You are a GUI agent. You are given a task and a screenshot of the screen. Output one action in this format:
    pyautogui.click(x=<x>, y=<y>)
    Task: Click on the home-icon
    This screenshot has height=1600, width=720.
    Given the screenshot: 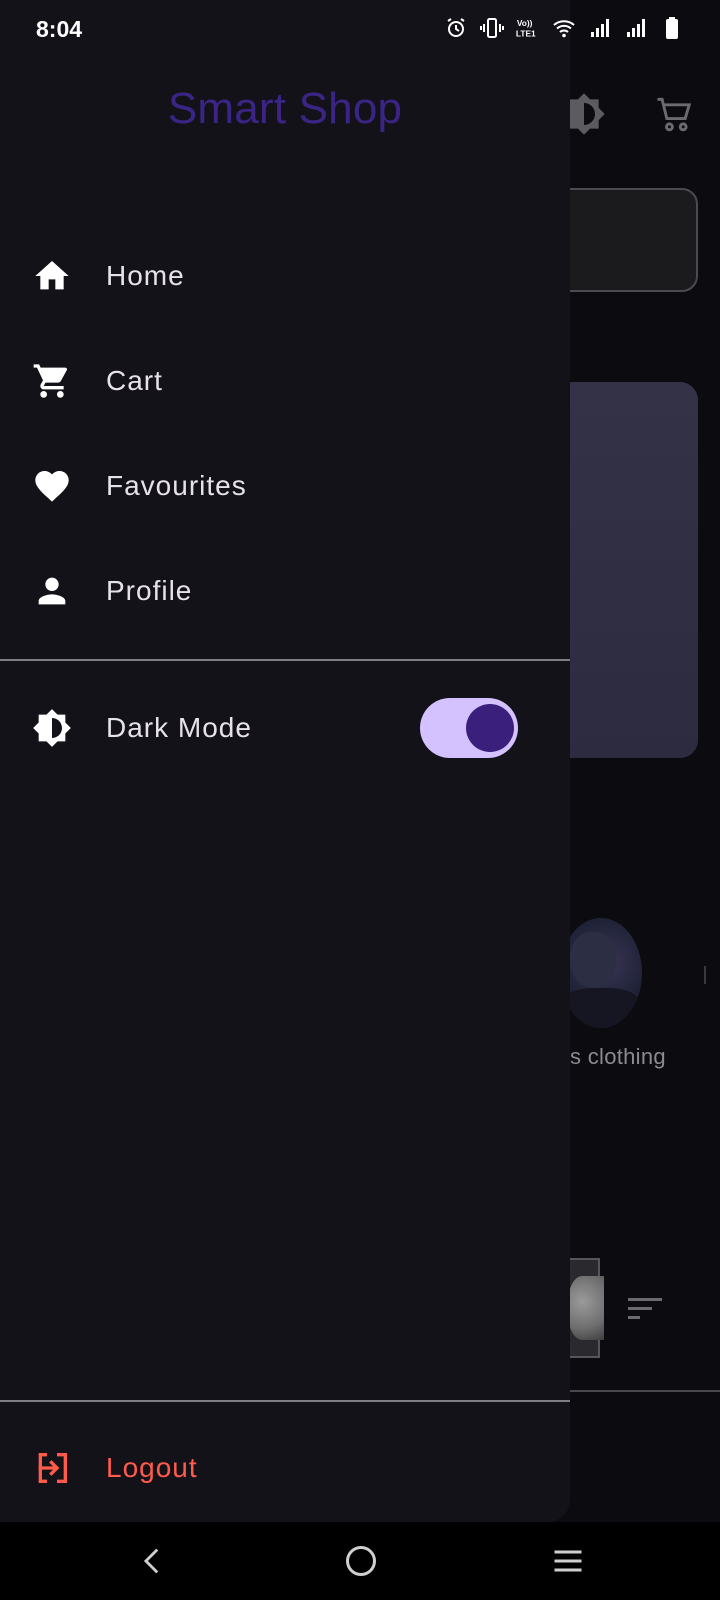 What is the action you would take?
    pyautogui.click(x=52, y=276)
    